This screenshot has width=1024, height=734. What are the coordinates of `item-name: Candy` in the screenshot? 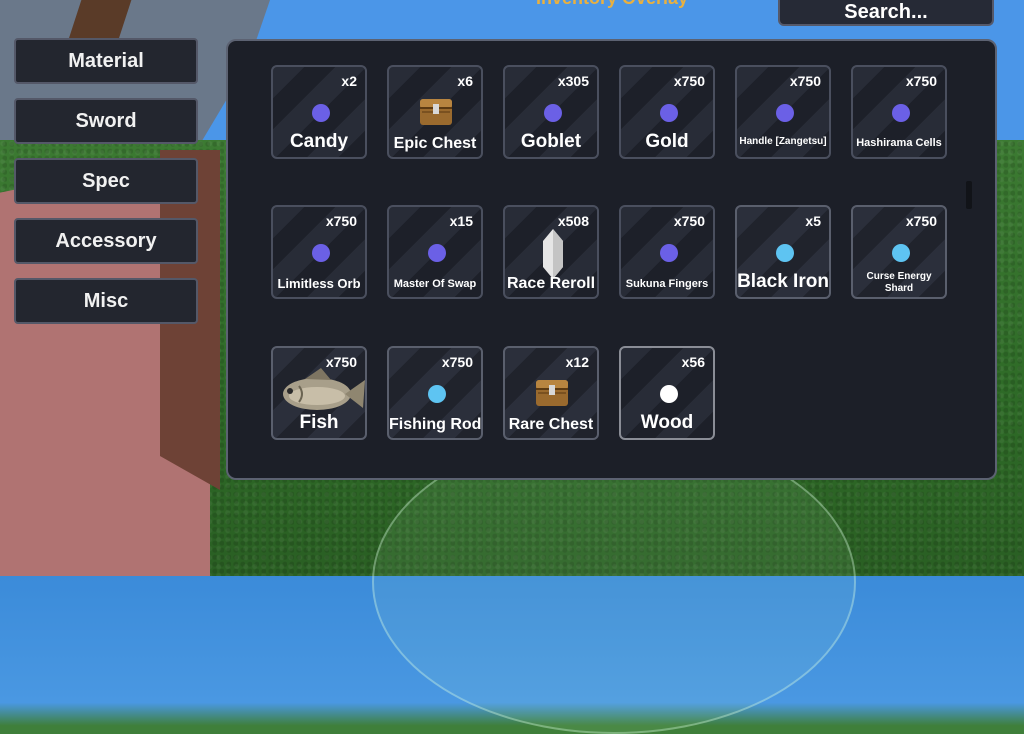 It's located at (319, 141).